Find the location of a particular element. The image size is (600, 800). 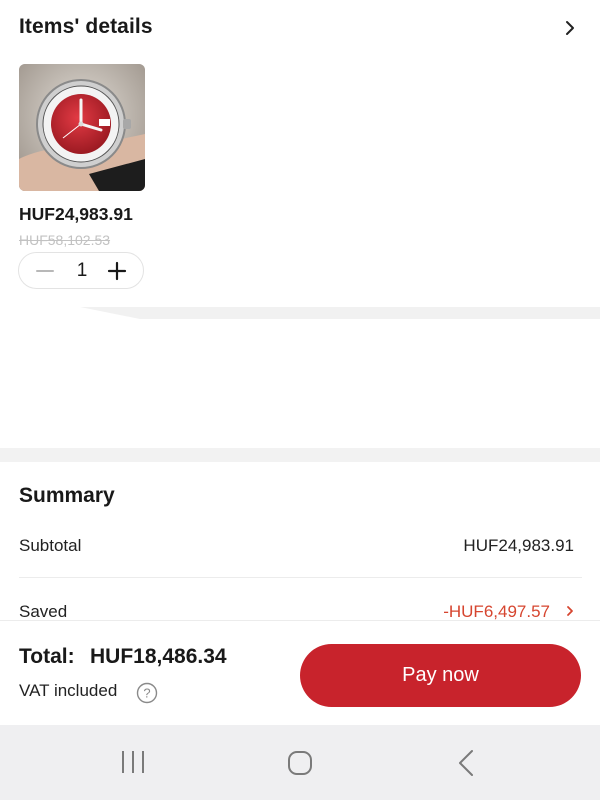

quantity-value: 1 is located at coordinates (82, 271).